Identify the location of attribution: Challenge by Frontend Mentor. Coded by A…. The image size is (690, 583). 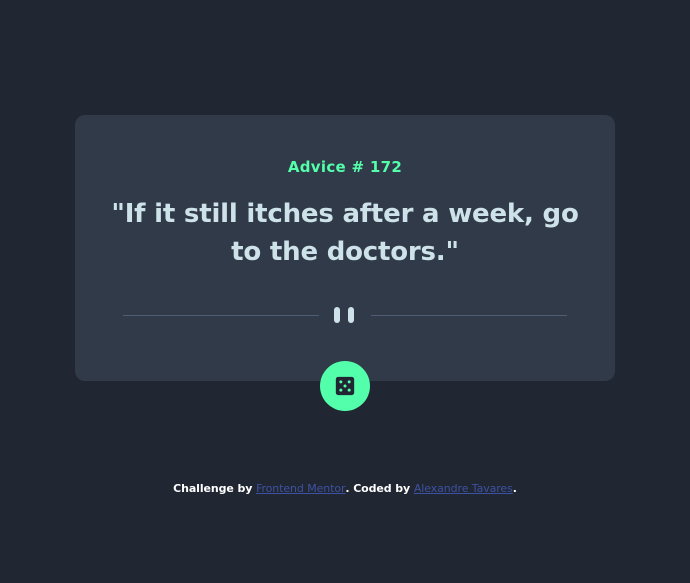
(345, 488).